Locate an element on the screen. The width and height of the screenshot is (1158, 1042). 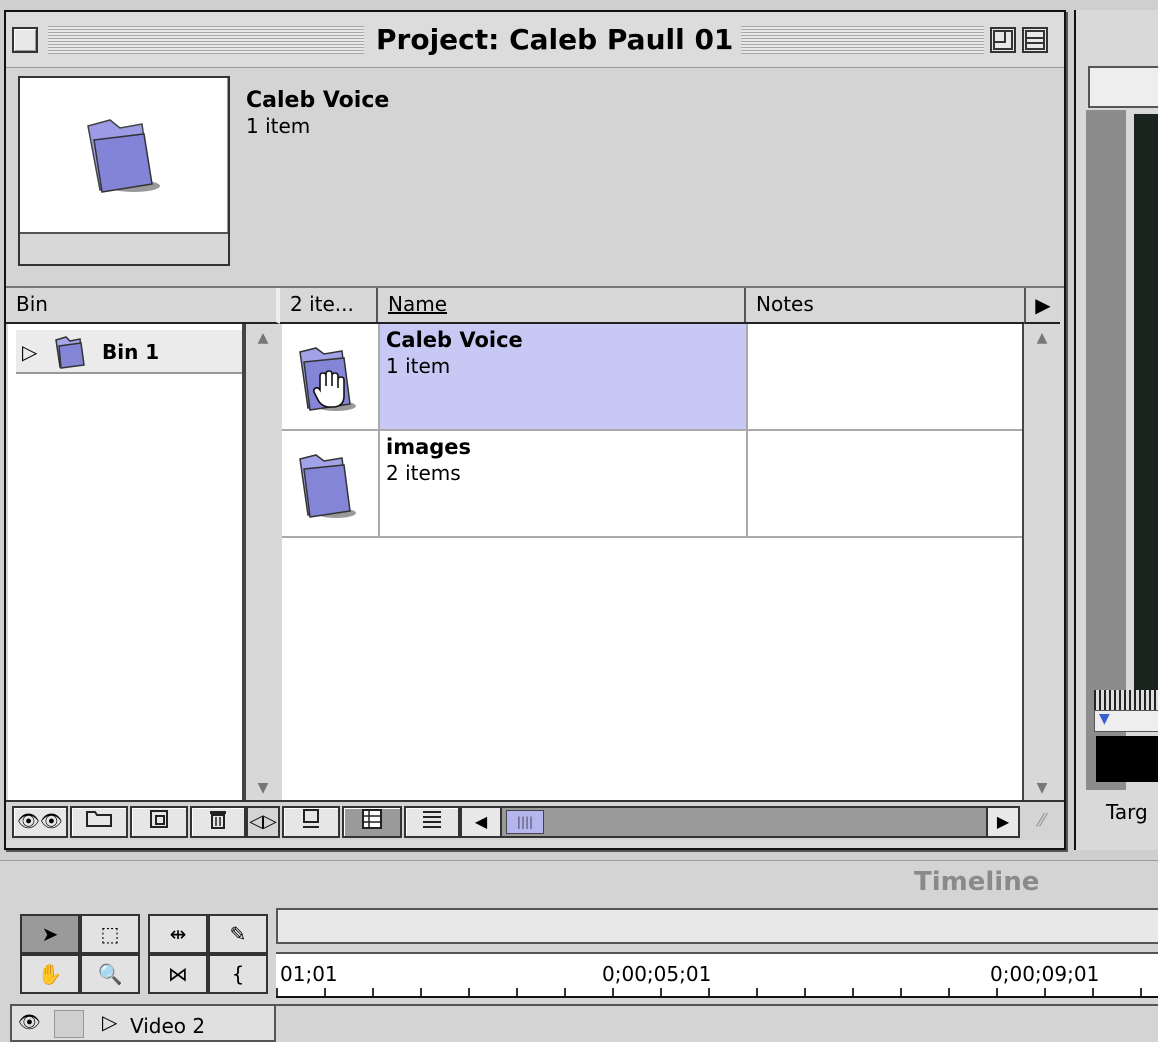
bin-item-label: Bin 1 is located at coordinates (131, 352).